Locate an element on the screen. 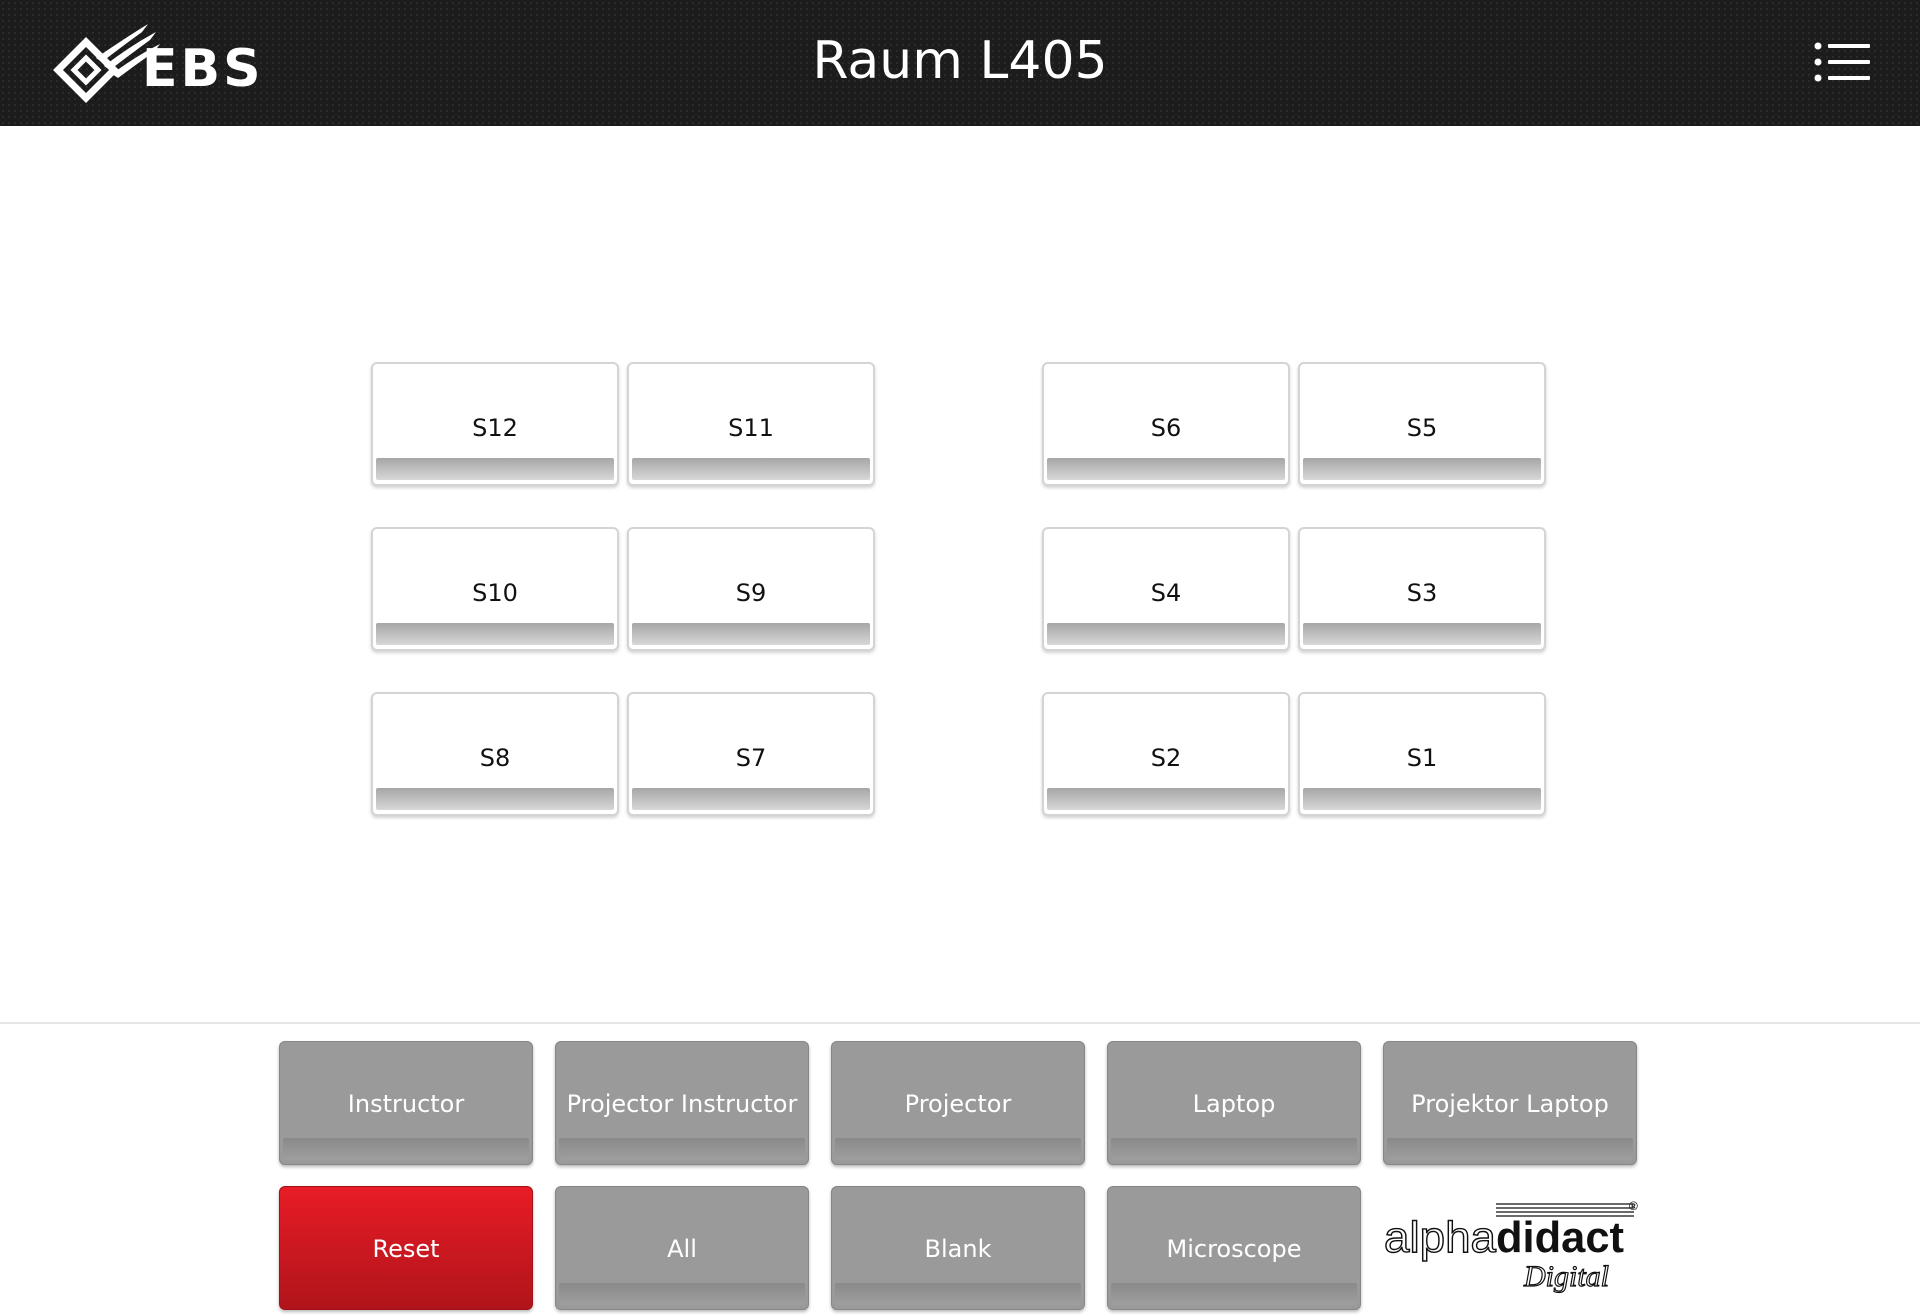 The image size is (1920, 1315). all-button: All is located at coordinates (682, 1248).